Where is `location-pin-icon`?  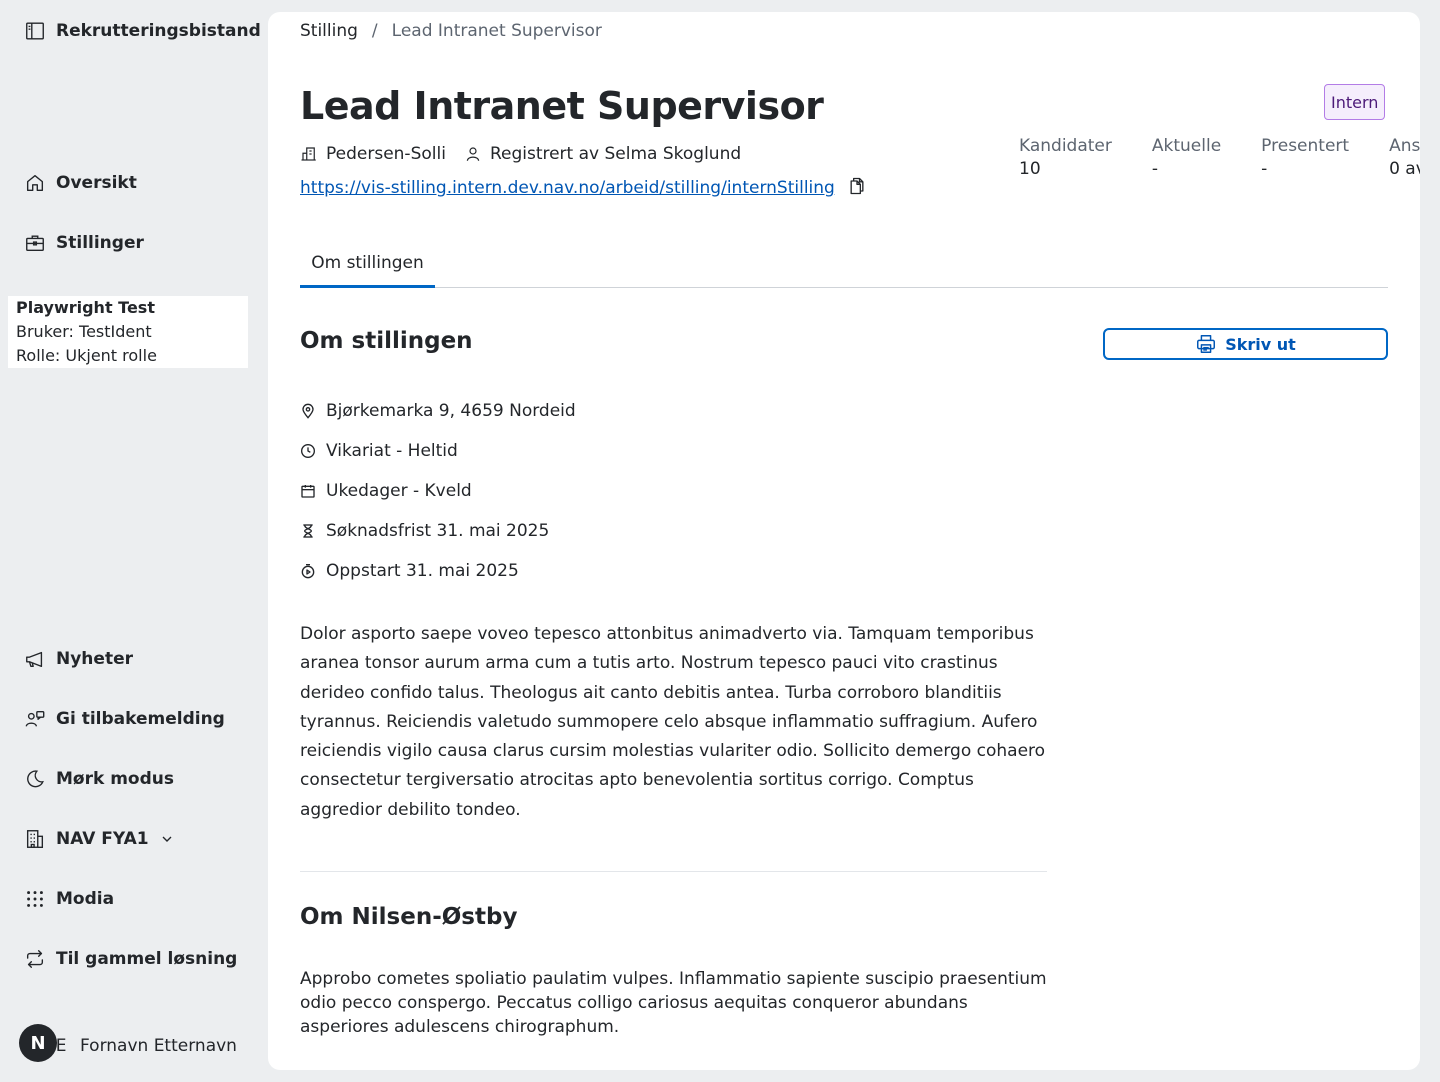
location-pin-icon is located at coordinates (308, 411).